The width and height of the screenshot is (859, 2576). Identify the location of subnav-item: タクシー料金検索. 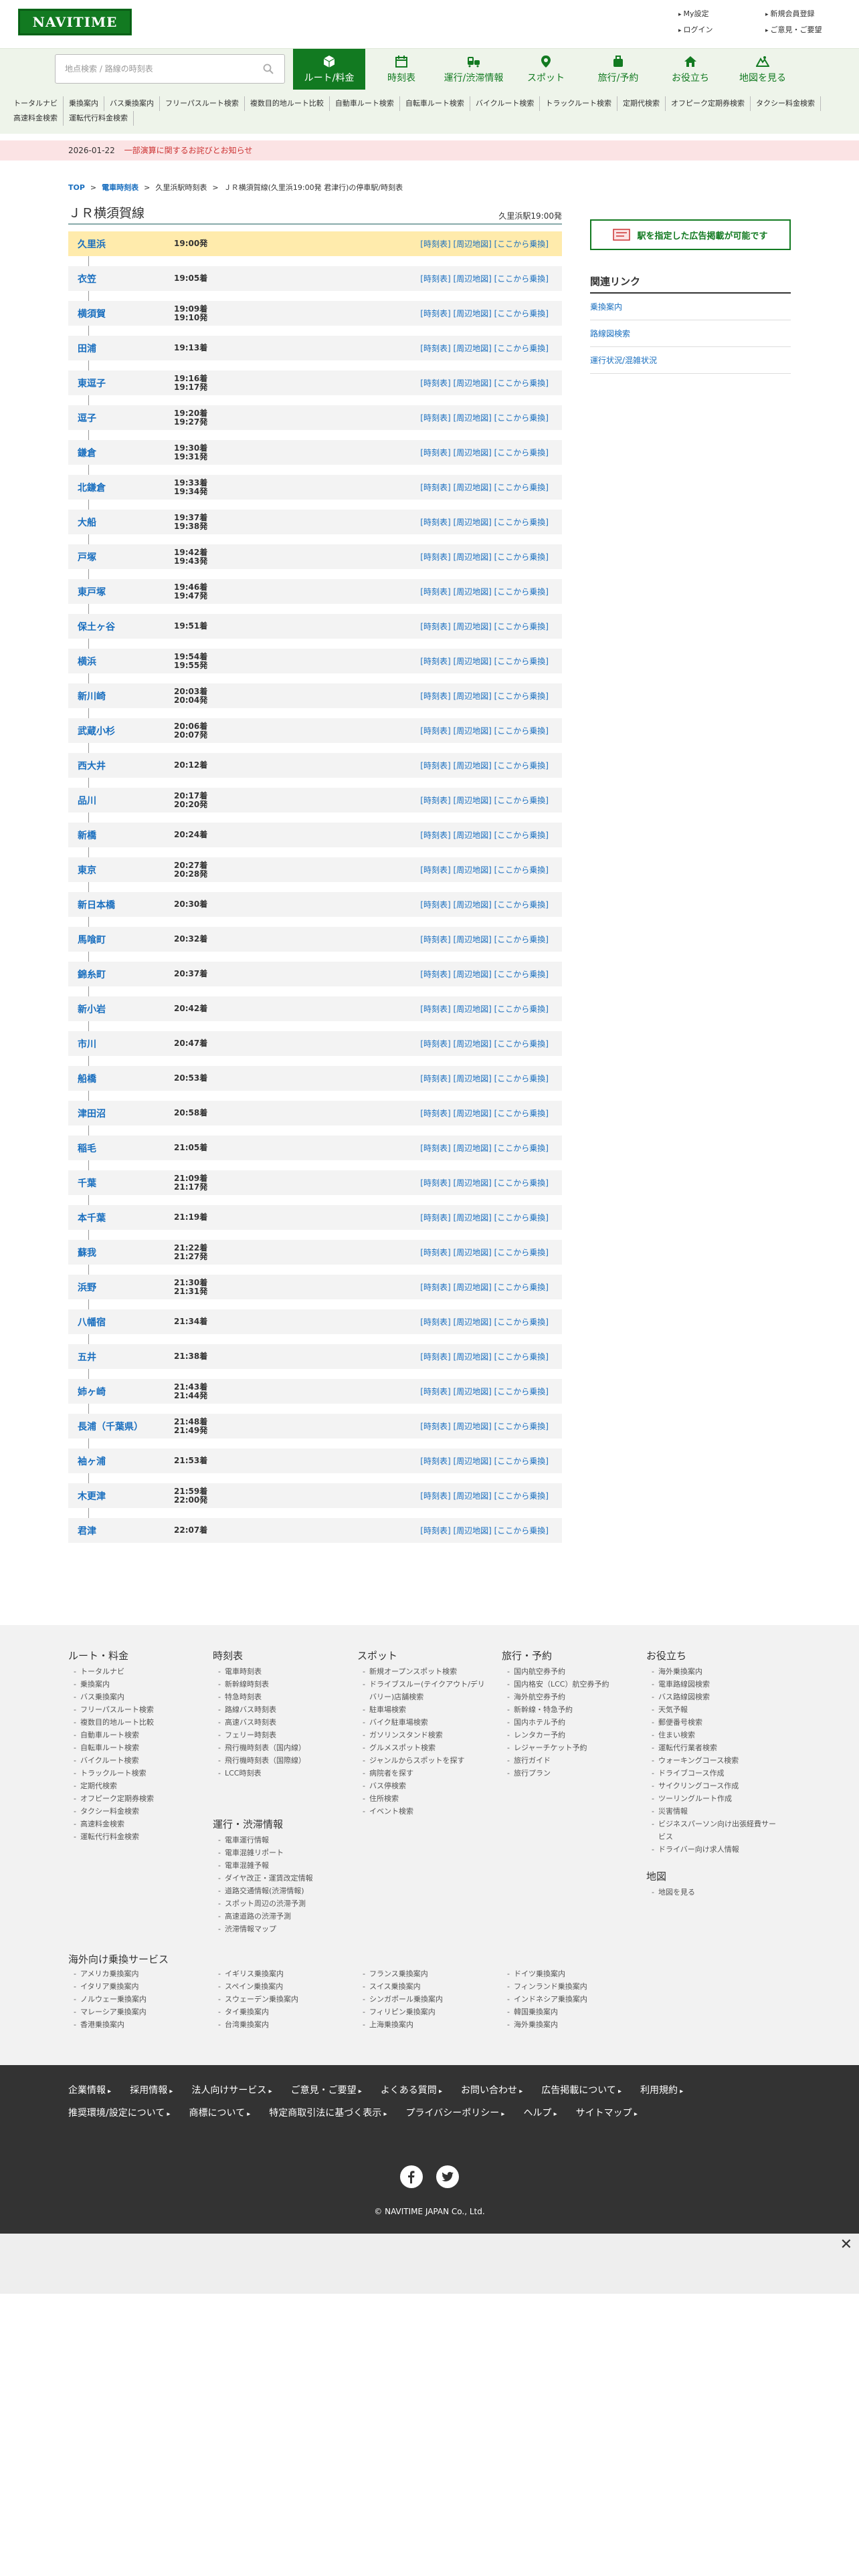
(786, 103).